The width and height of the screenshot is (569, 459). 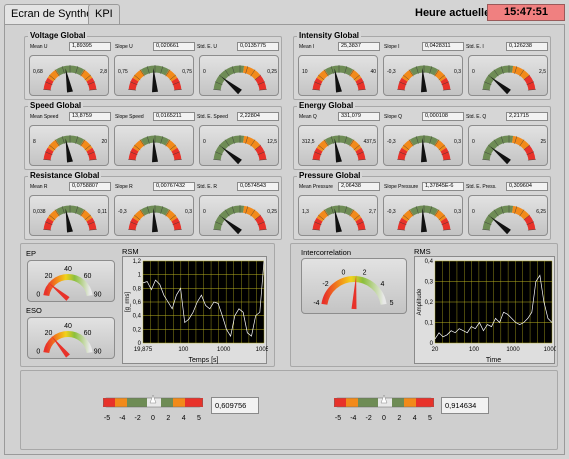 I want to click on stat-value: 0,0428311, so click(x=443, y=46).